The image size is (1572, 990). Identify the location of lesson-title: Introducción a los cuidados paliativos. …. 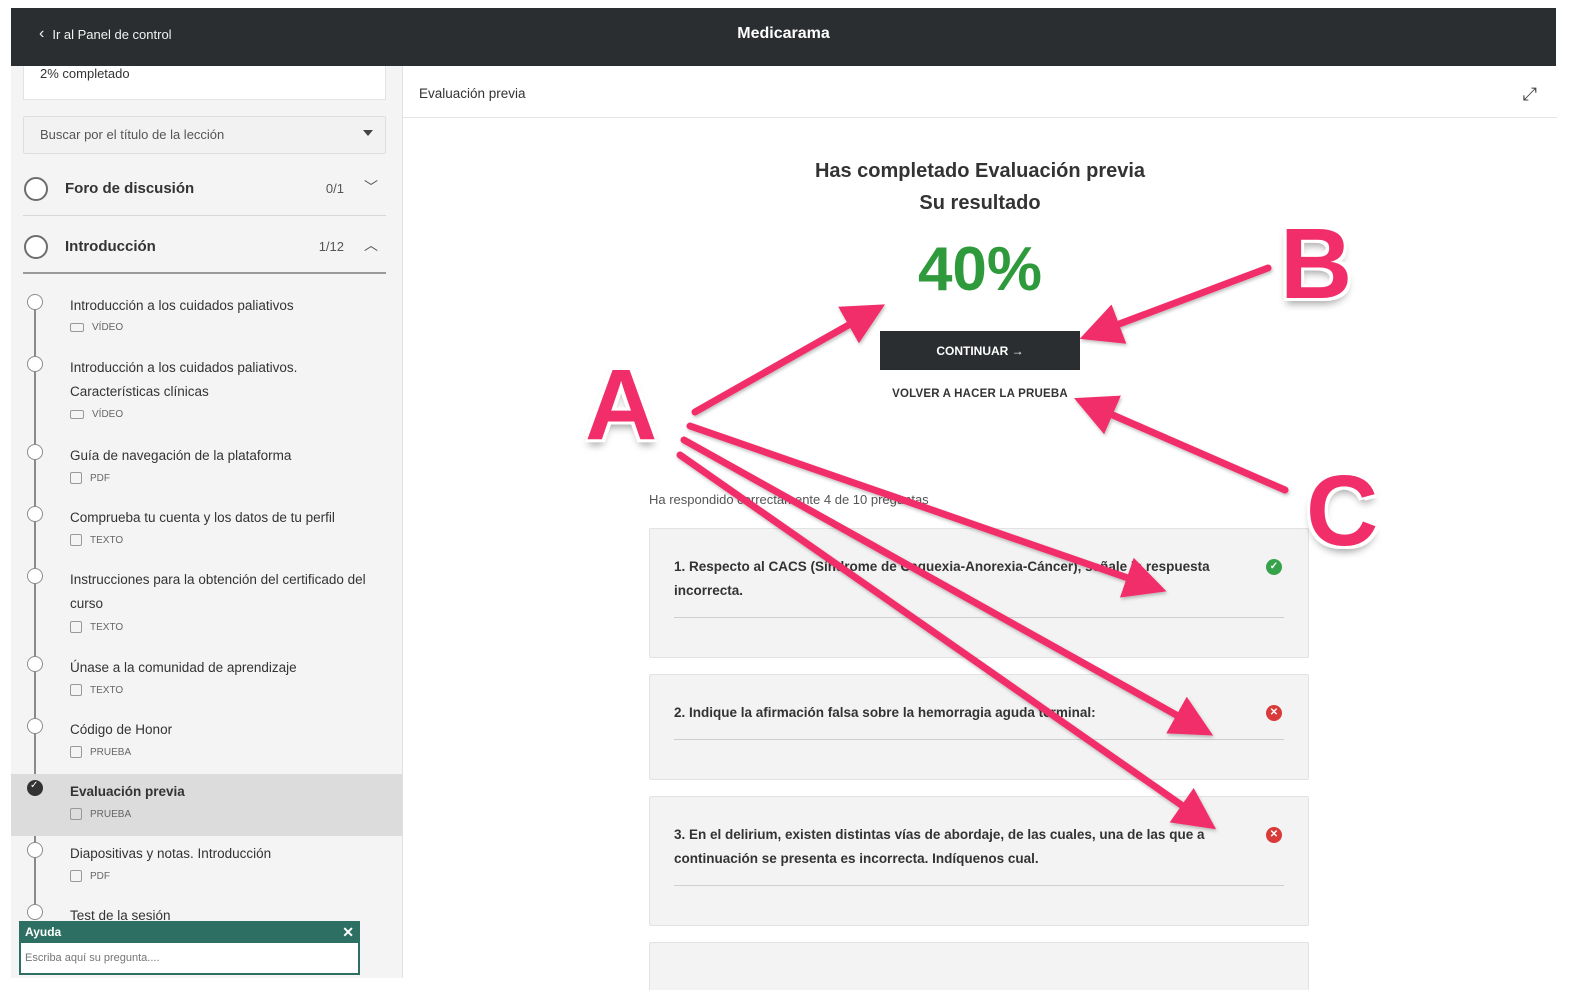
(184, 379).